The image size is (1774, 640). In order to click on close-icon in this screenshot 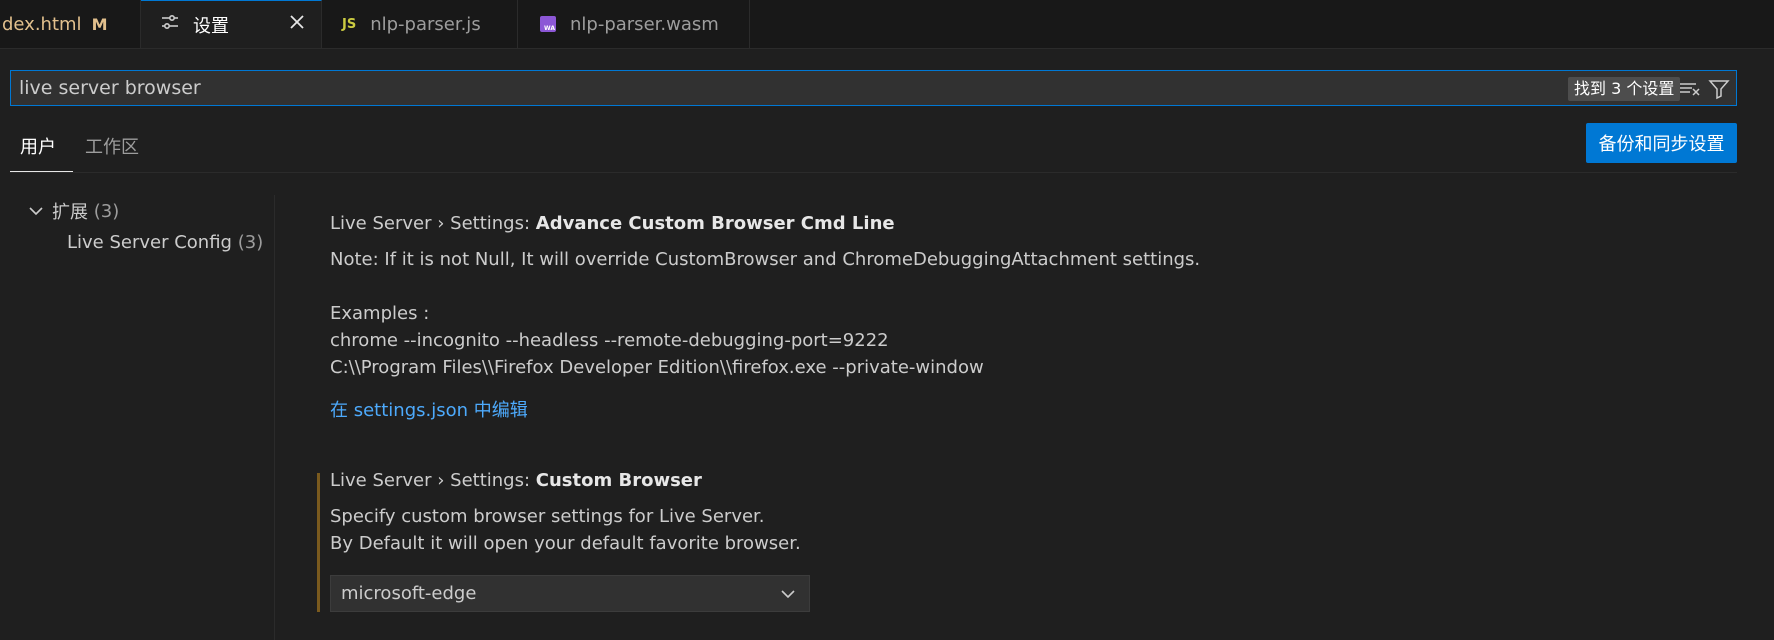, I will do `click(297, 22)`.